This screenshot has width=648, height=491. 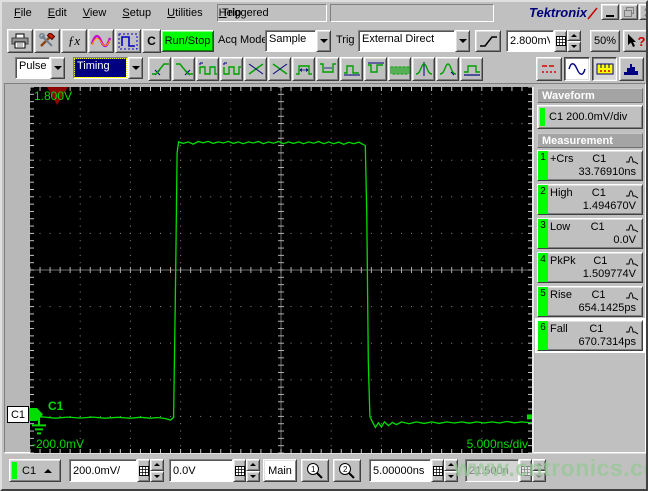 I want to click on histogram-display-button, so click(x=631, y=69).